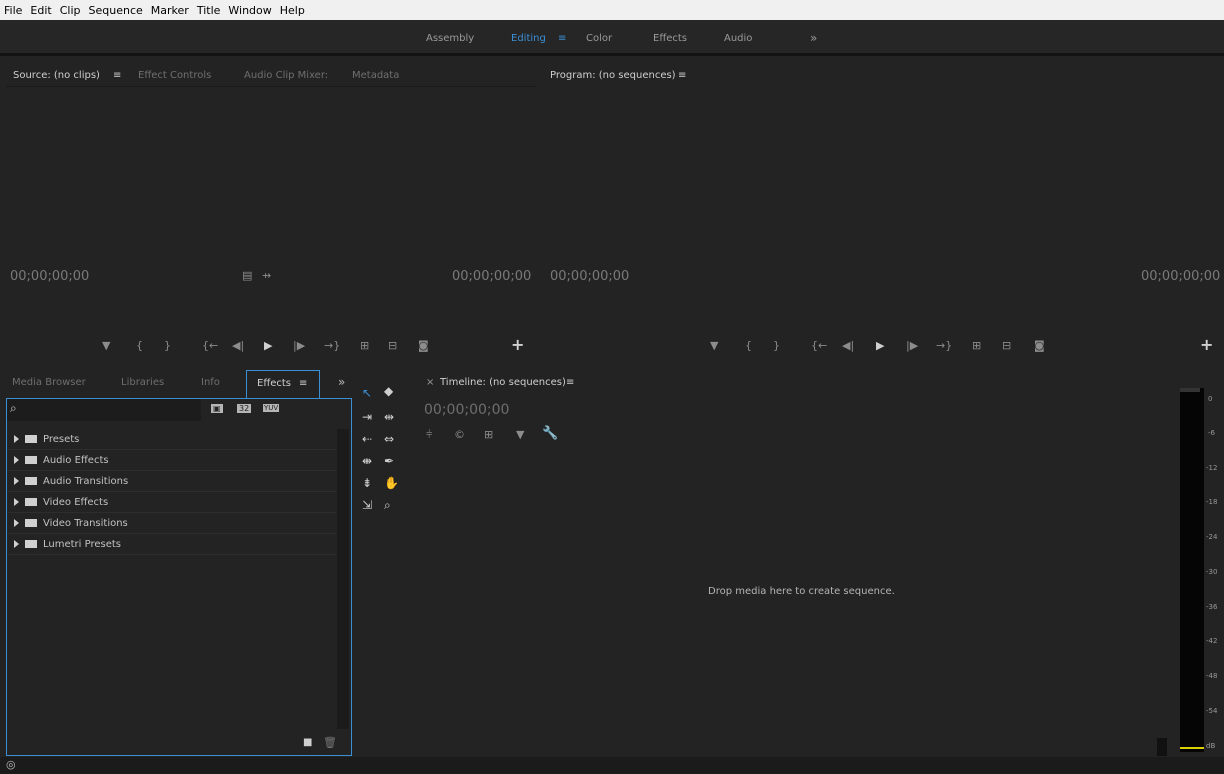 The image size is (1224, 774). What do you see at coordinates (167, 345) in the screenshot?
I see `mark-out-icon: }` at bounding box center [167, 345].